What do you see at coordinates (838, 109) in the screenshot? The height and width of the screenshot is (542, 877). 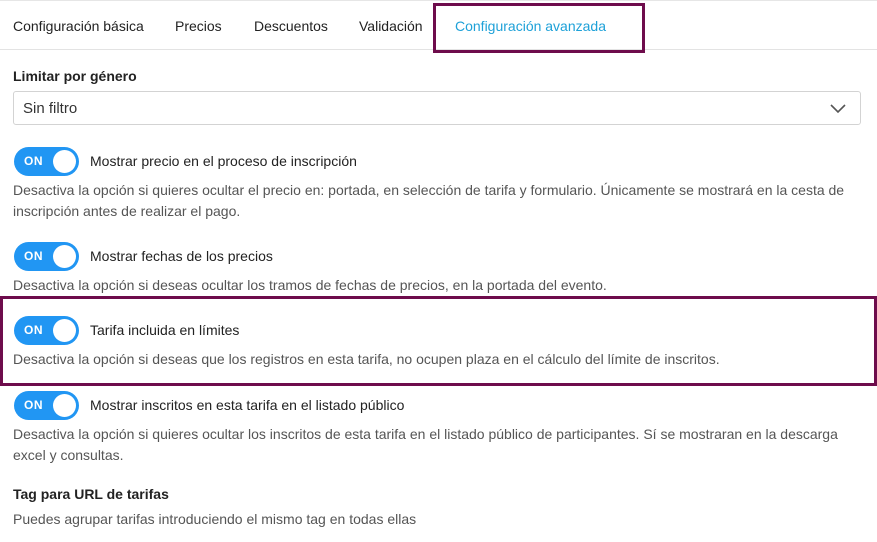 I see `chevron-down-icon` at bounding box center [838, 109].